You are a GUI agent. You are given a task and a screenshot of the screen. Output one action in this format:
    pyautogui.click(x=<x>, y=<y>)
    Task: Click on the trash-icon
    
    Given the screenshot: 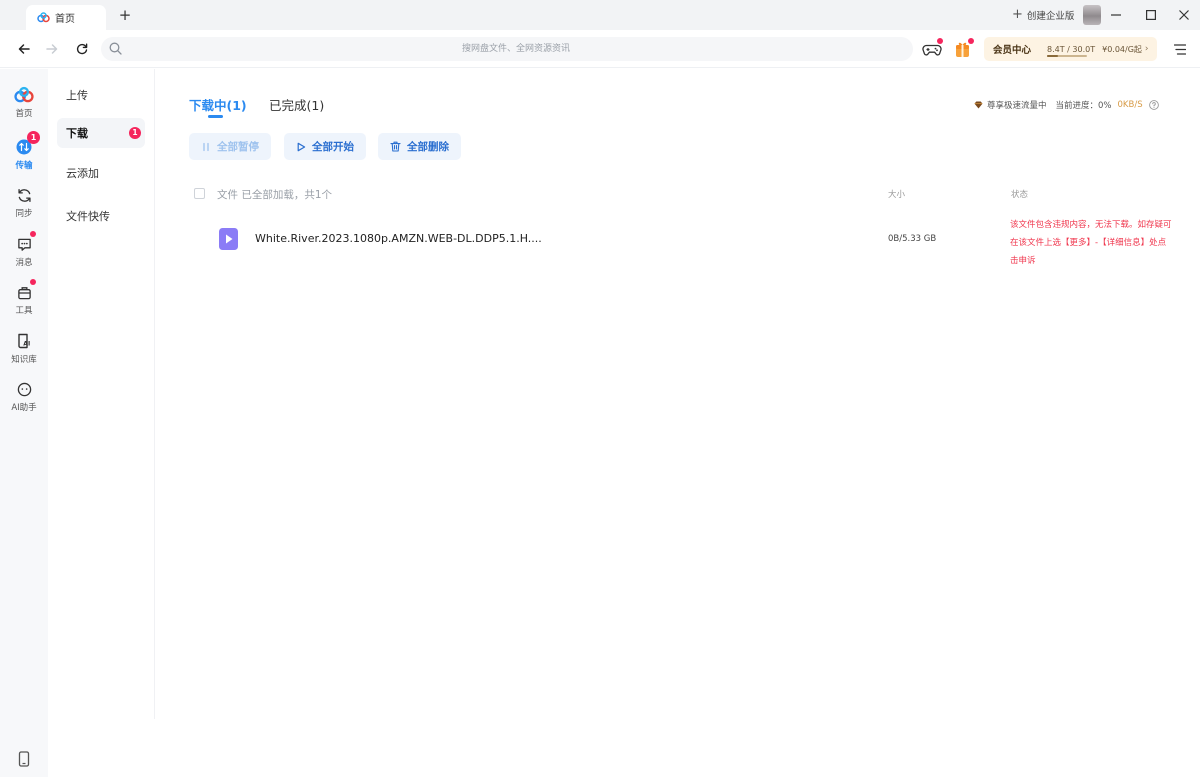 What is the action you would take?
    pyautogui.click(x=395, y=146)
    